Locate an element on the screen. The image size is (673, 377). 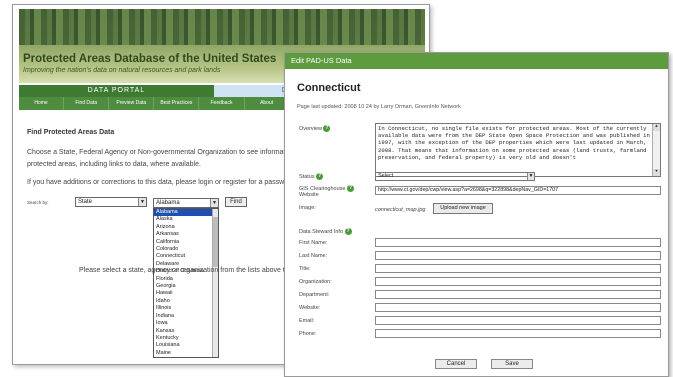
find-button: Find is located at coordinates (236, 202).